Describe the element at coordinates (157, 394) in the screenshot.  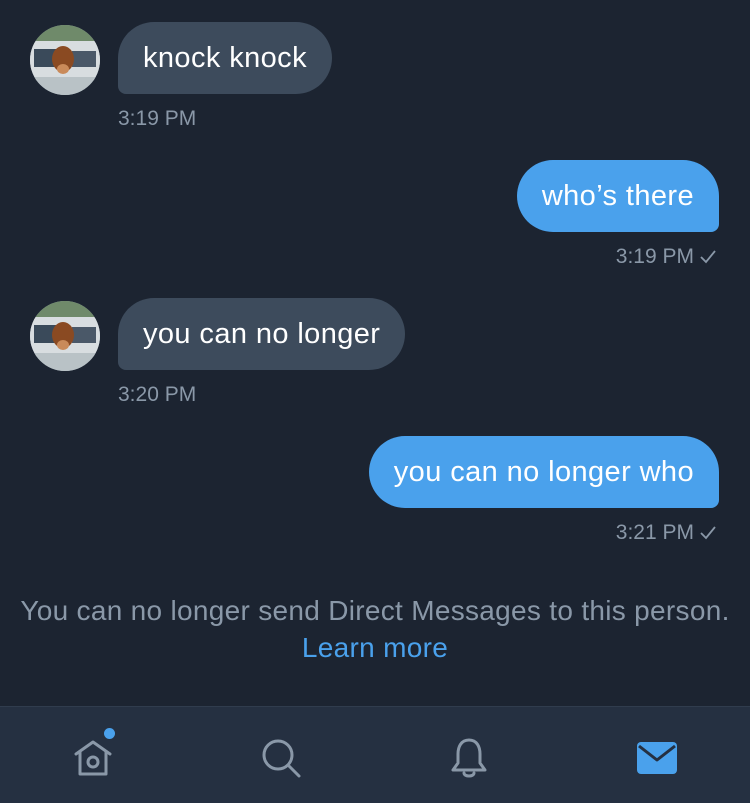
I see `message-timestamp: 3:20 PM` at that location.